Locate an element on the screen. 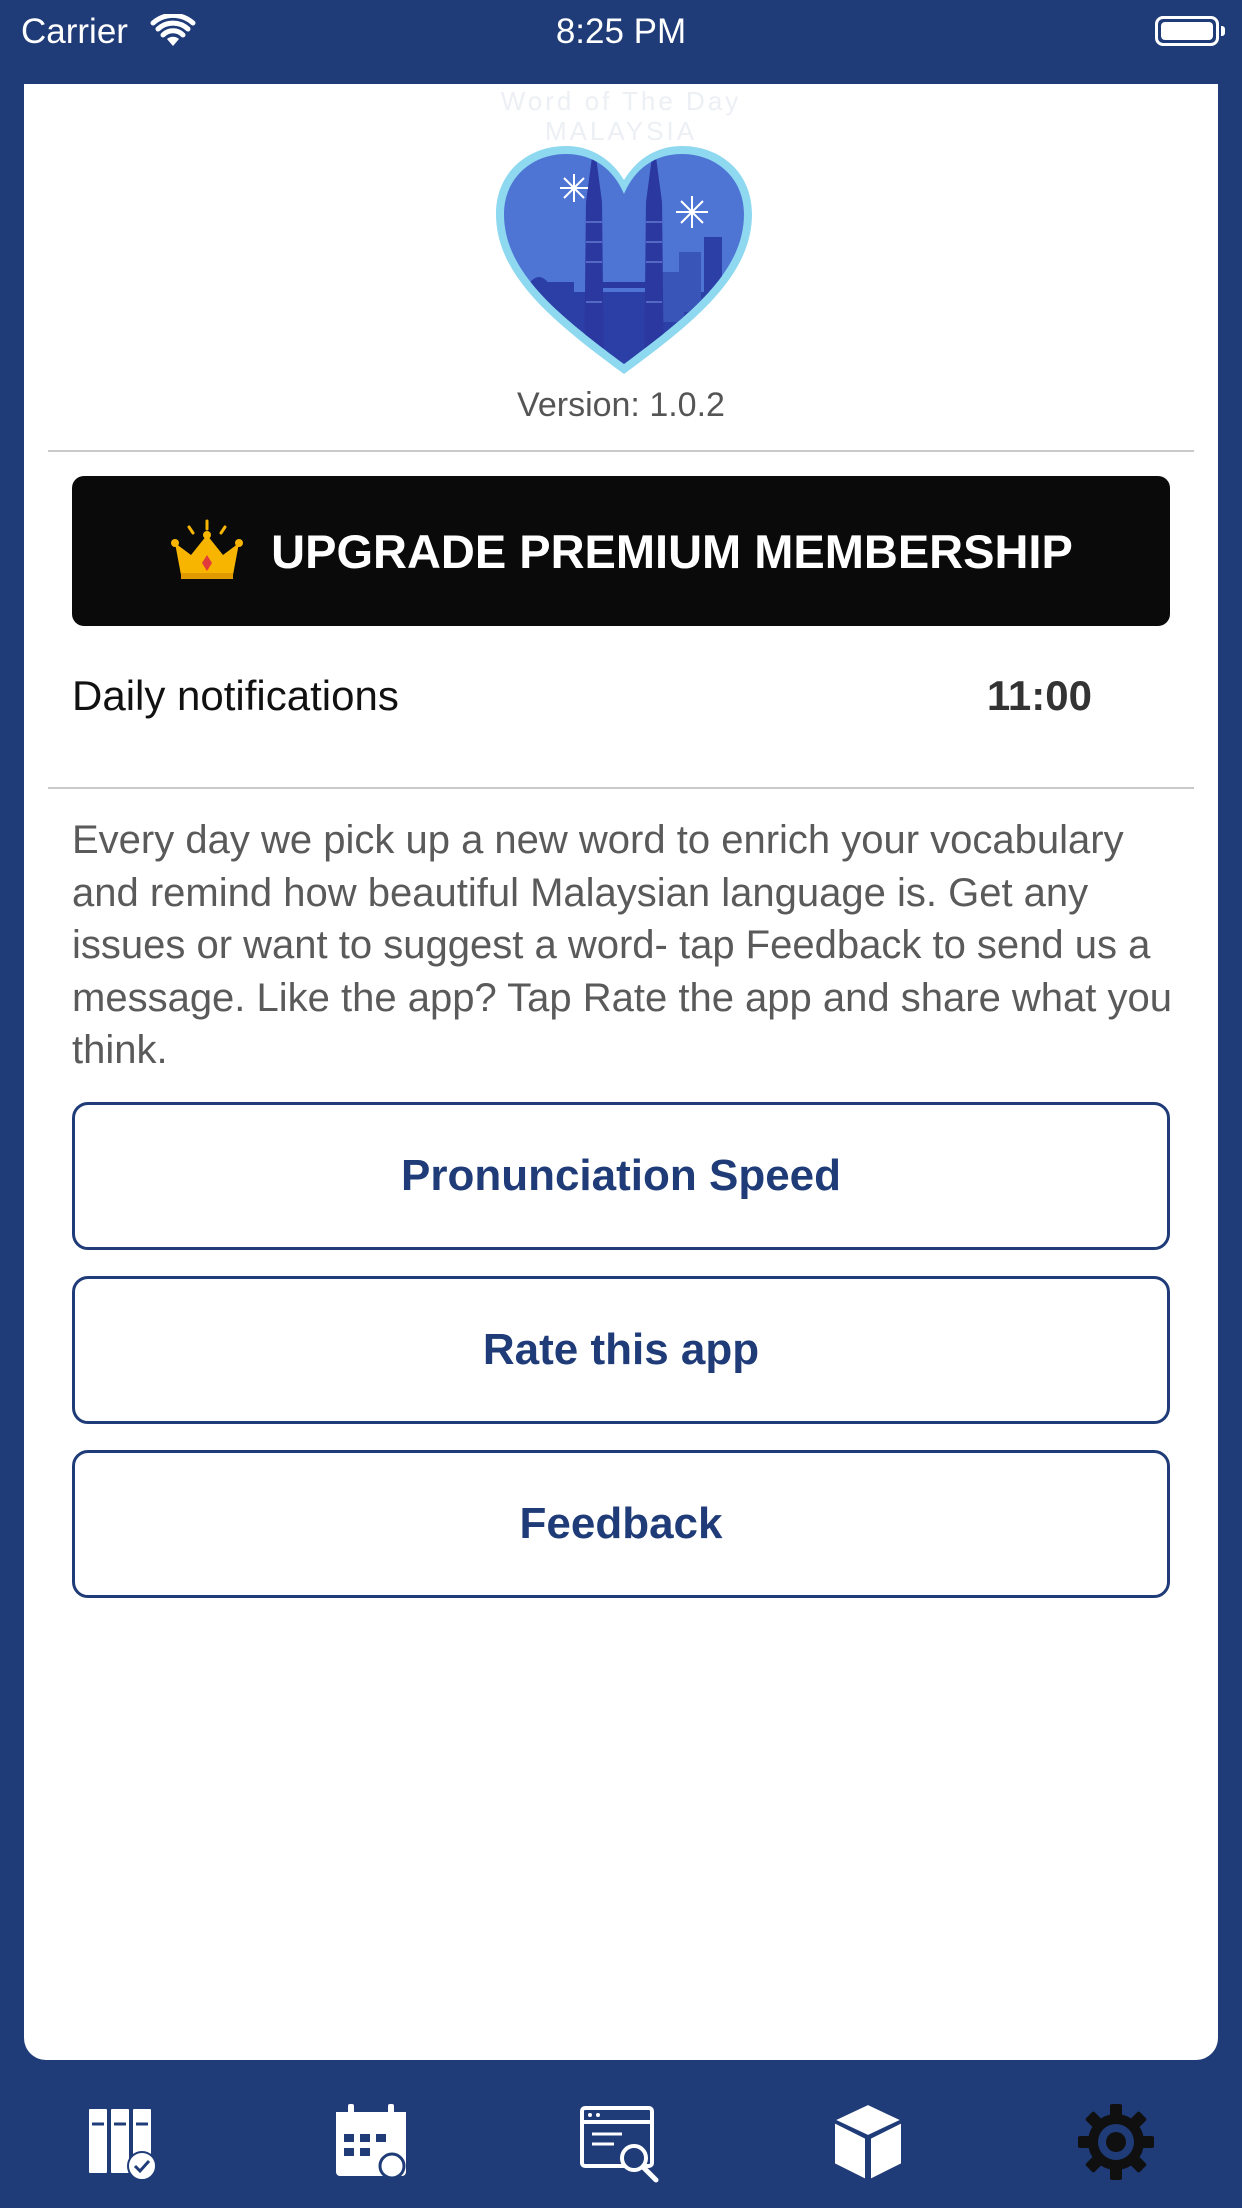 The height and width of the screenshot is (2208, 1242). notification-time-picker: 11:00 is located at coordinates (1039, 696).